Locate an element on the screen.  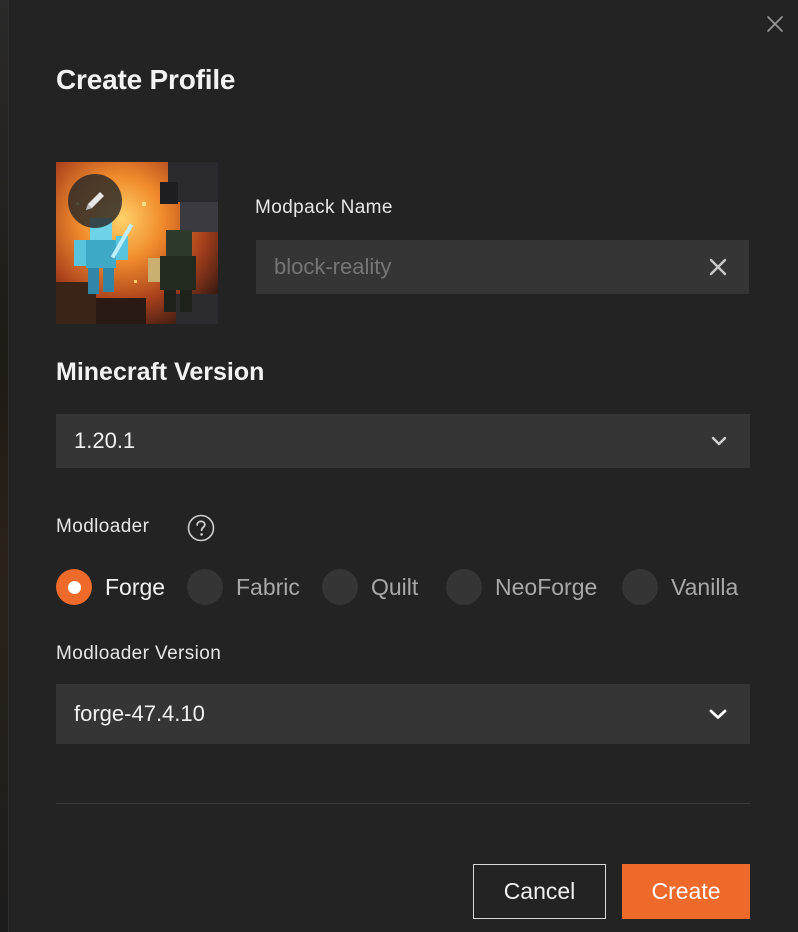
footer-divider is located at coordinates (403, 803).